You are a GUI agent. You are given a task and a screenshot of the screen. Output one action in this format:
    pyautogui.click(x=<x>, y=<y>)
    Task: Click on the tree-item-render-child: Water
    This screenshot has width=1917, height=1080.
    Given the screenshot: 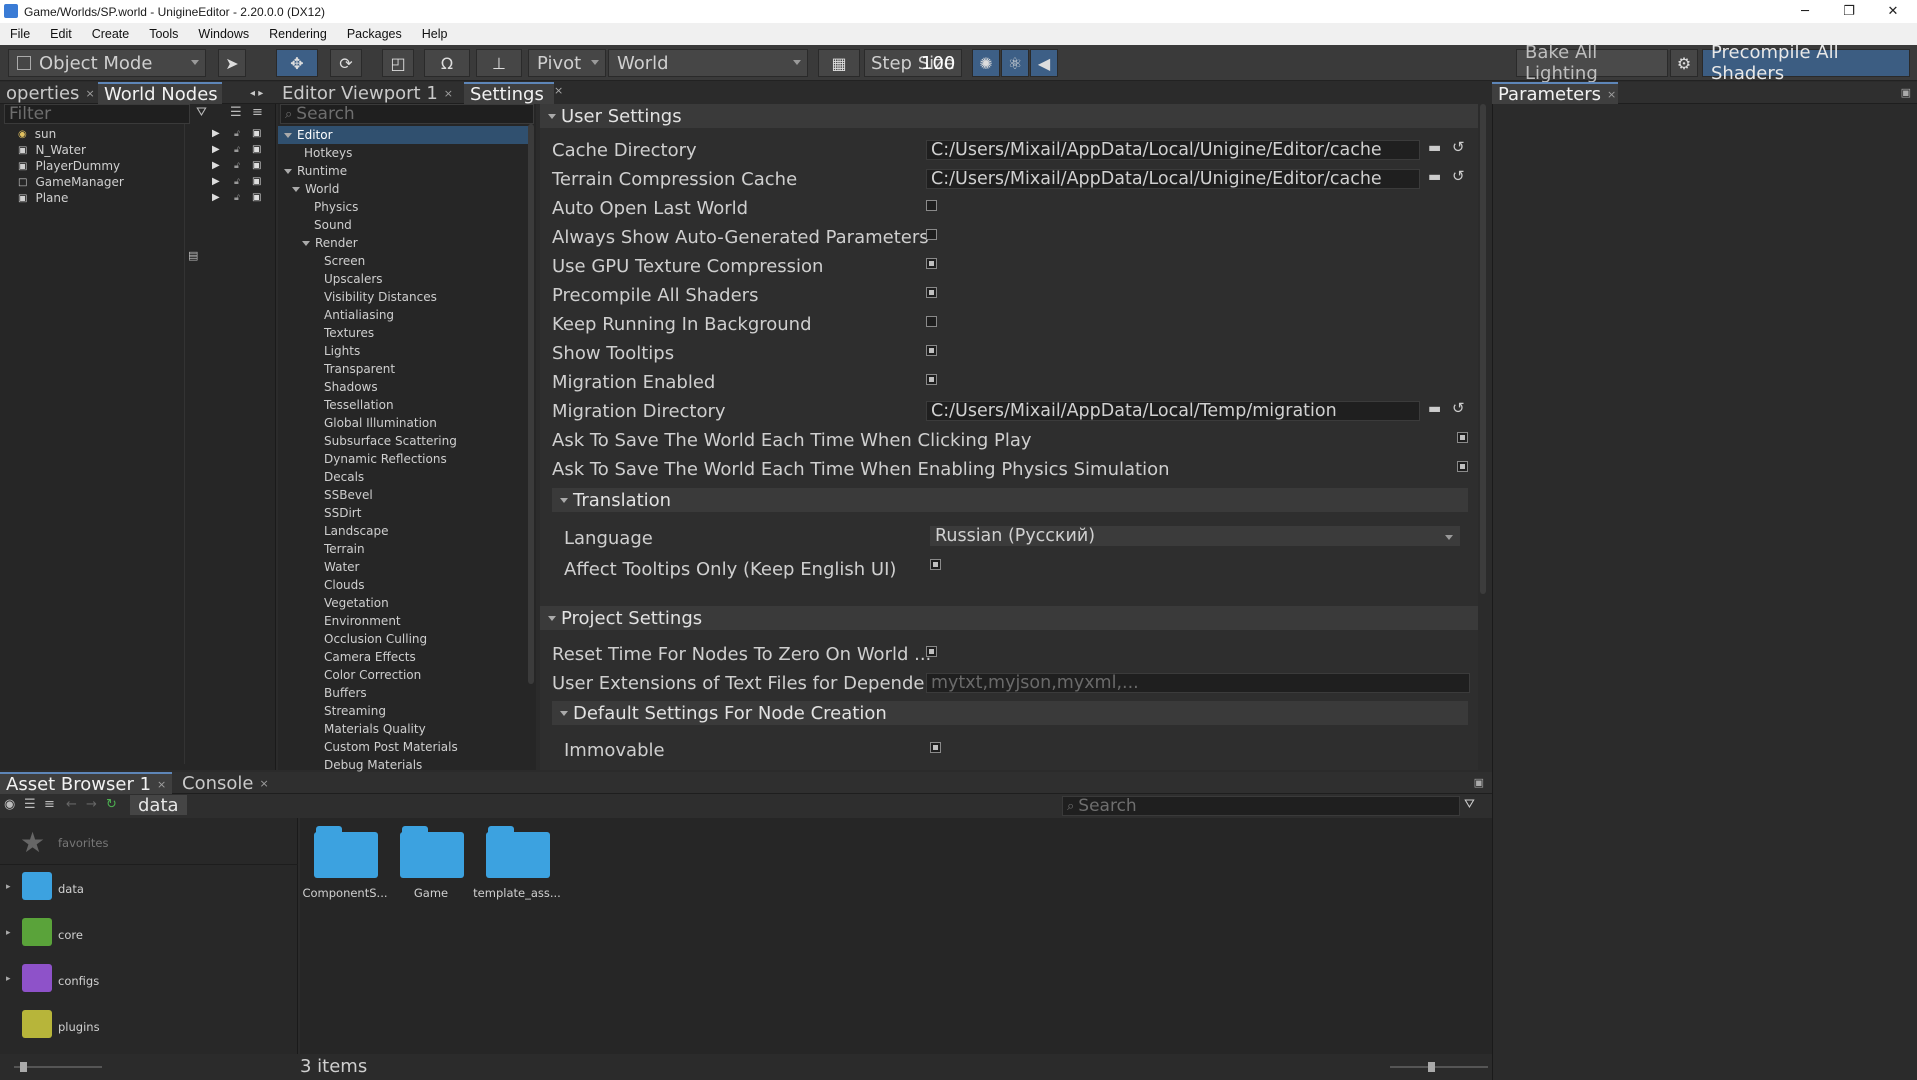 What is the action you would take?
    pyautogui.click(x=341, y=567)
    